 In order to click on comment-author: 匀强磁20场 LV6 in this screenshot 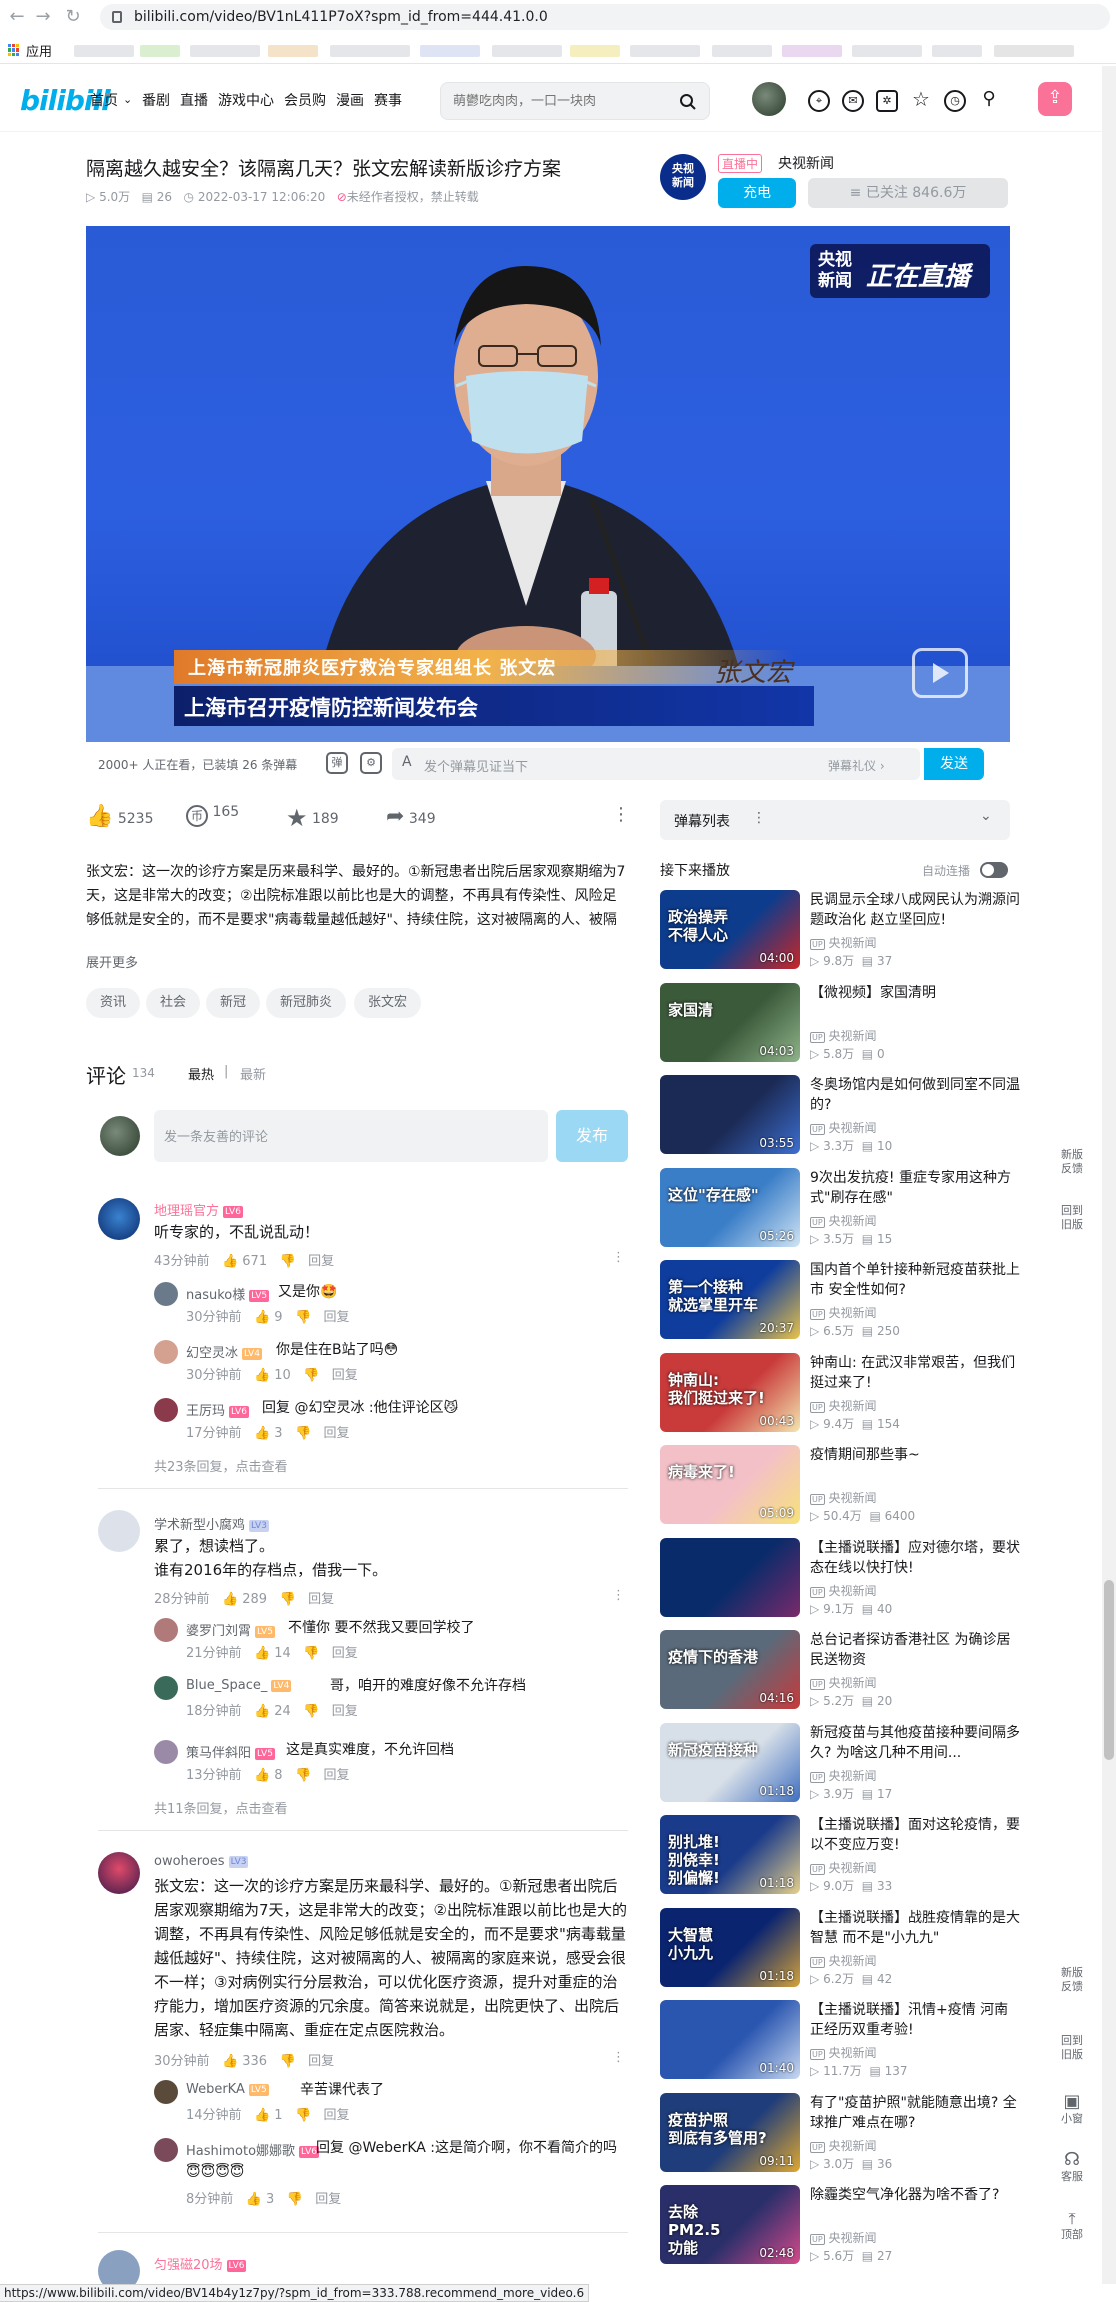, I will do `click(200, 2263)`.